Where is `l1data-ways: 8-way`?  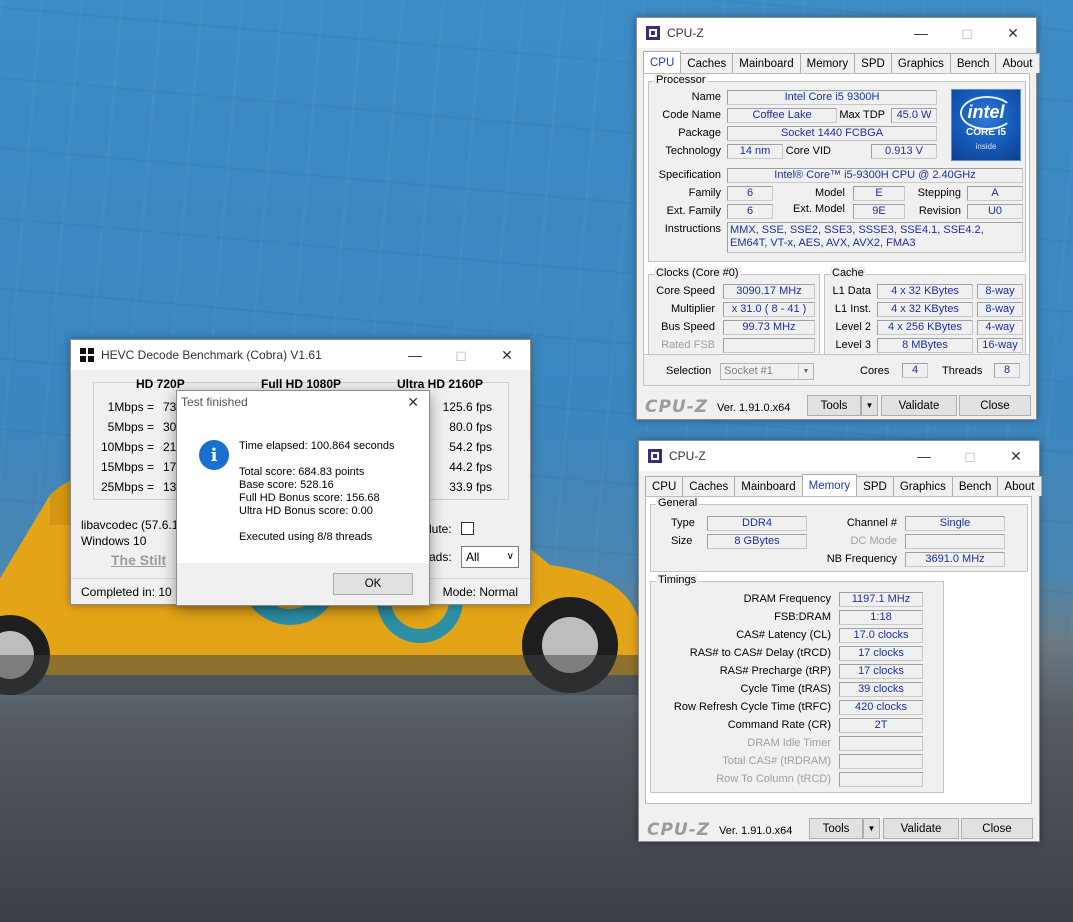 l1data-ways: 8-way is located at coordinates (1000, 291).